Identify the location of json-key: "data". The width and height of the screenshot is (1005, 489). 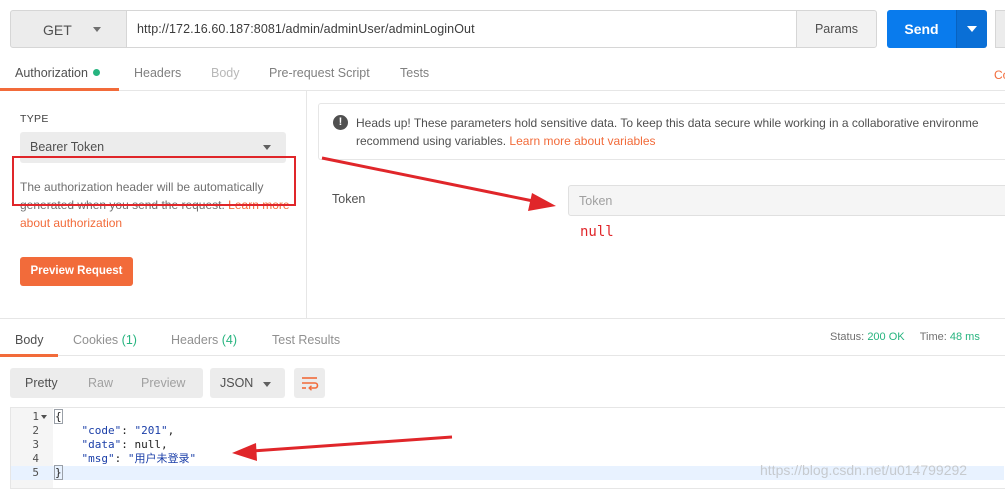
(101, 444).